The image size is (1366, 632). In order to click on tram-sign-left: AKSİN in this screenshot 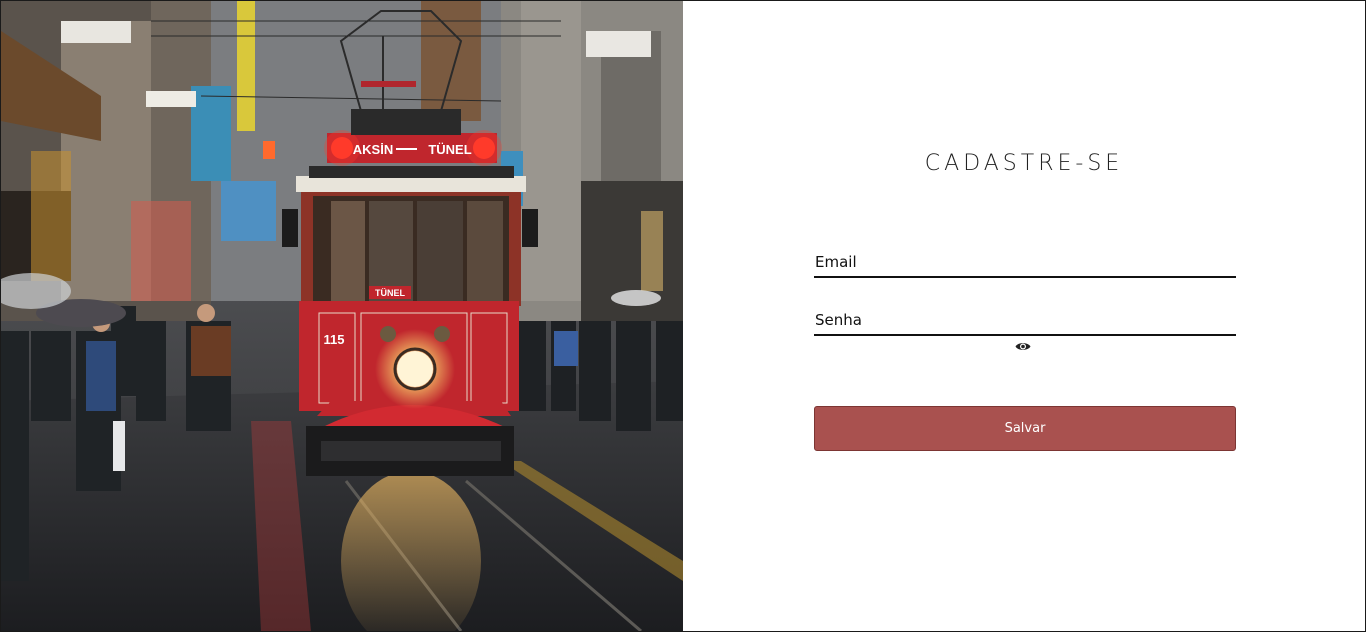, I will do `click(373, 149)`.